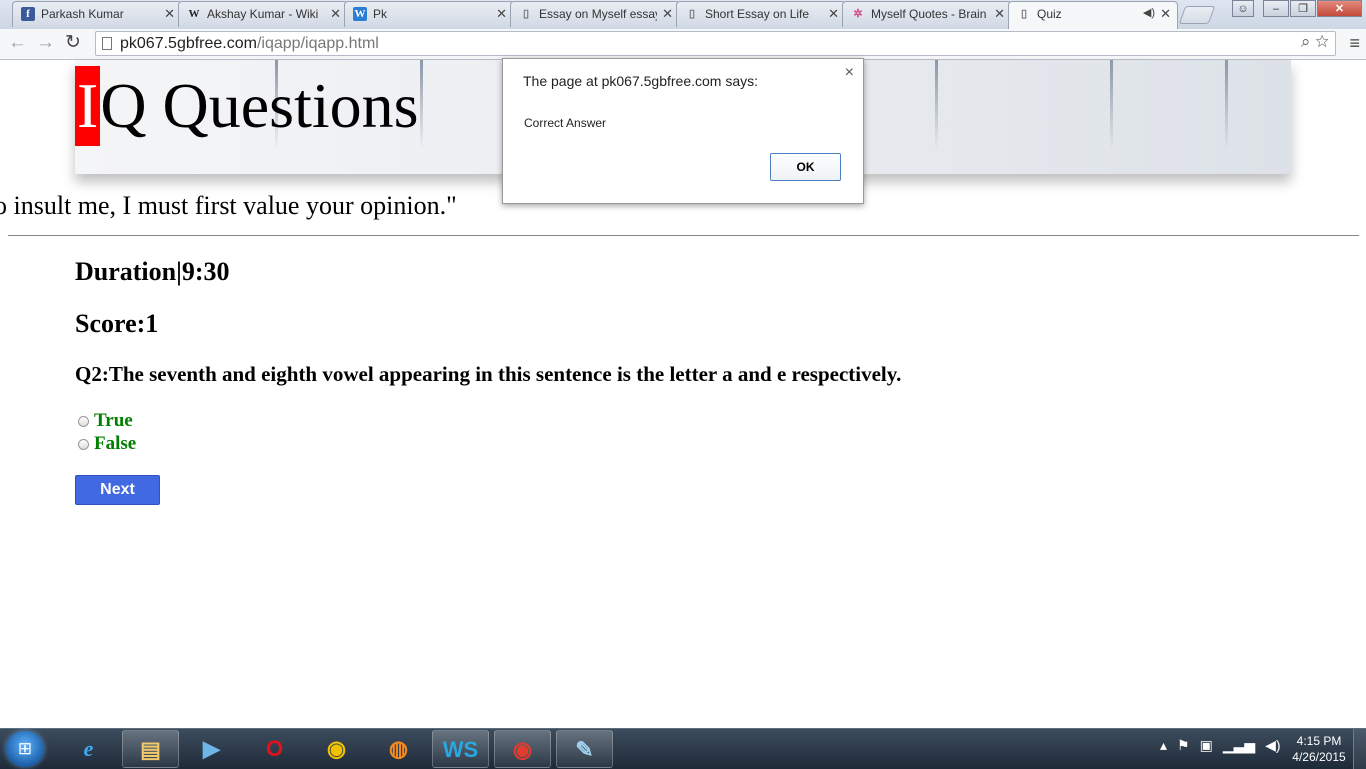  What do you see at coordinates (150, 749) in the screenshot?
I see `file-explorer-icon: ▤` at bounding box center [150, 749].